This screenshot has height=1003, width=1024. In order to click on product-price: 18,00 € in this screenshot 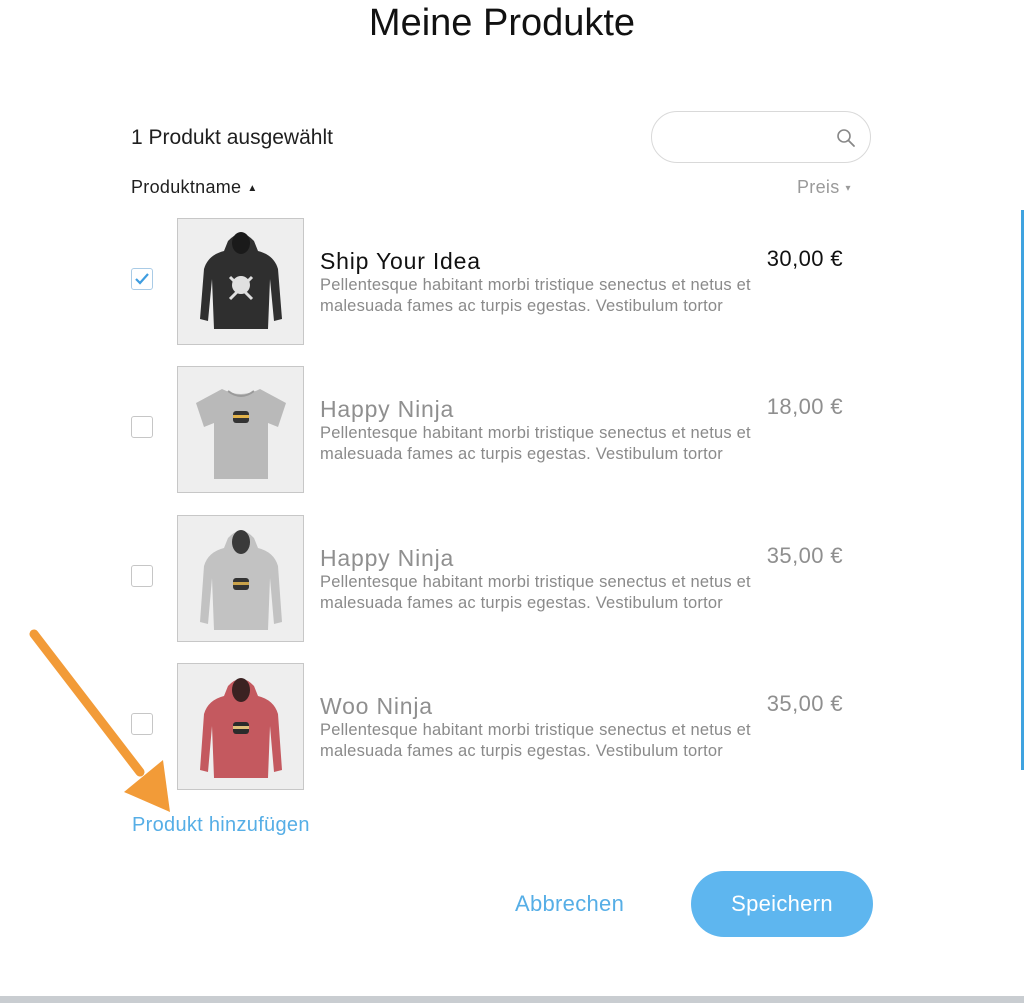, I will do `click(804, 406)`.